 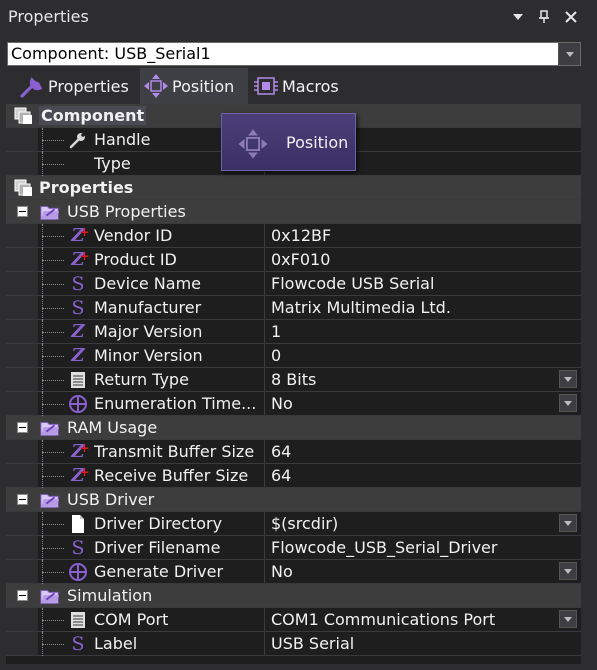 I want to click on property-value: 0x12BF, so click(x=301, y=235).